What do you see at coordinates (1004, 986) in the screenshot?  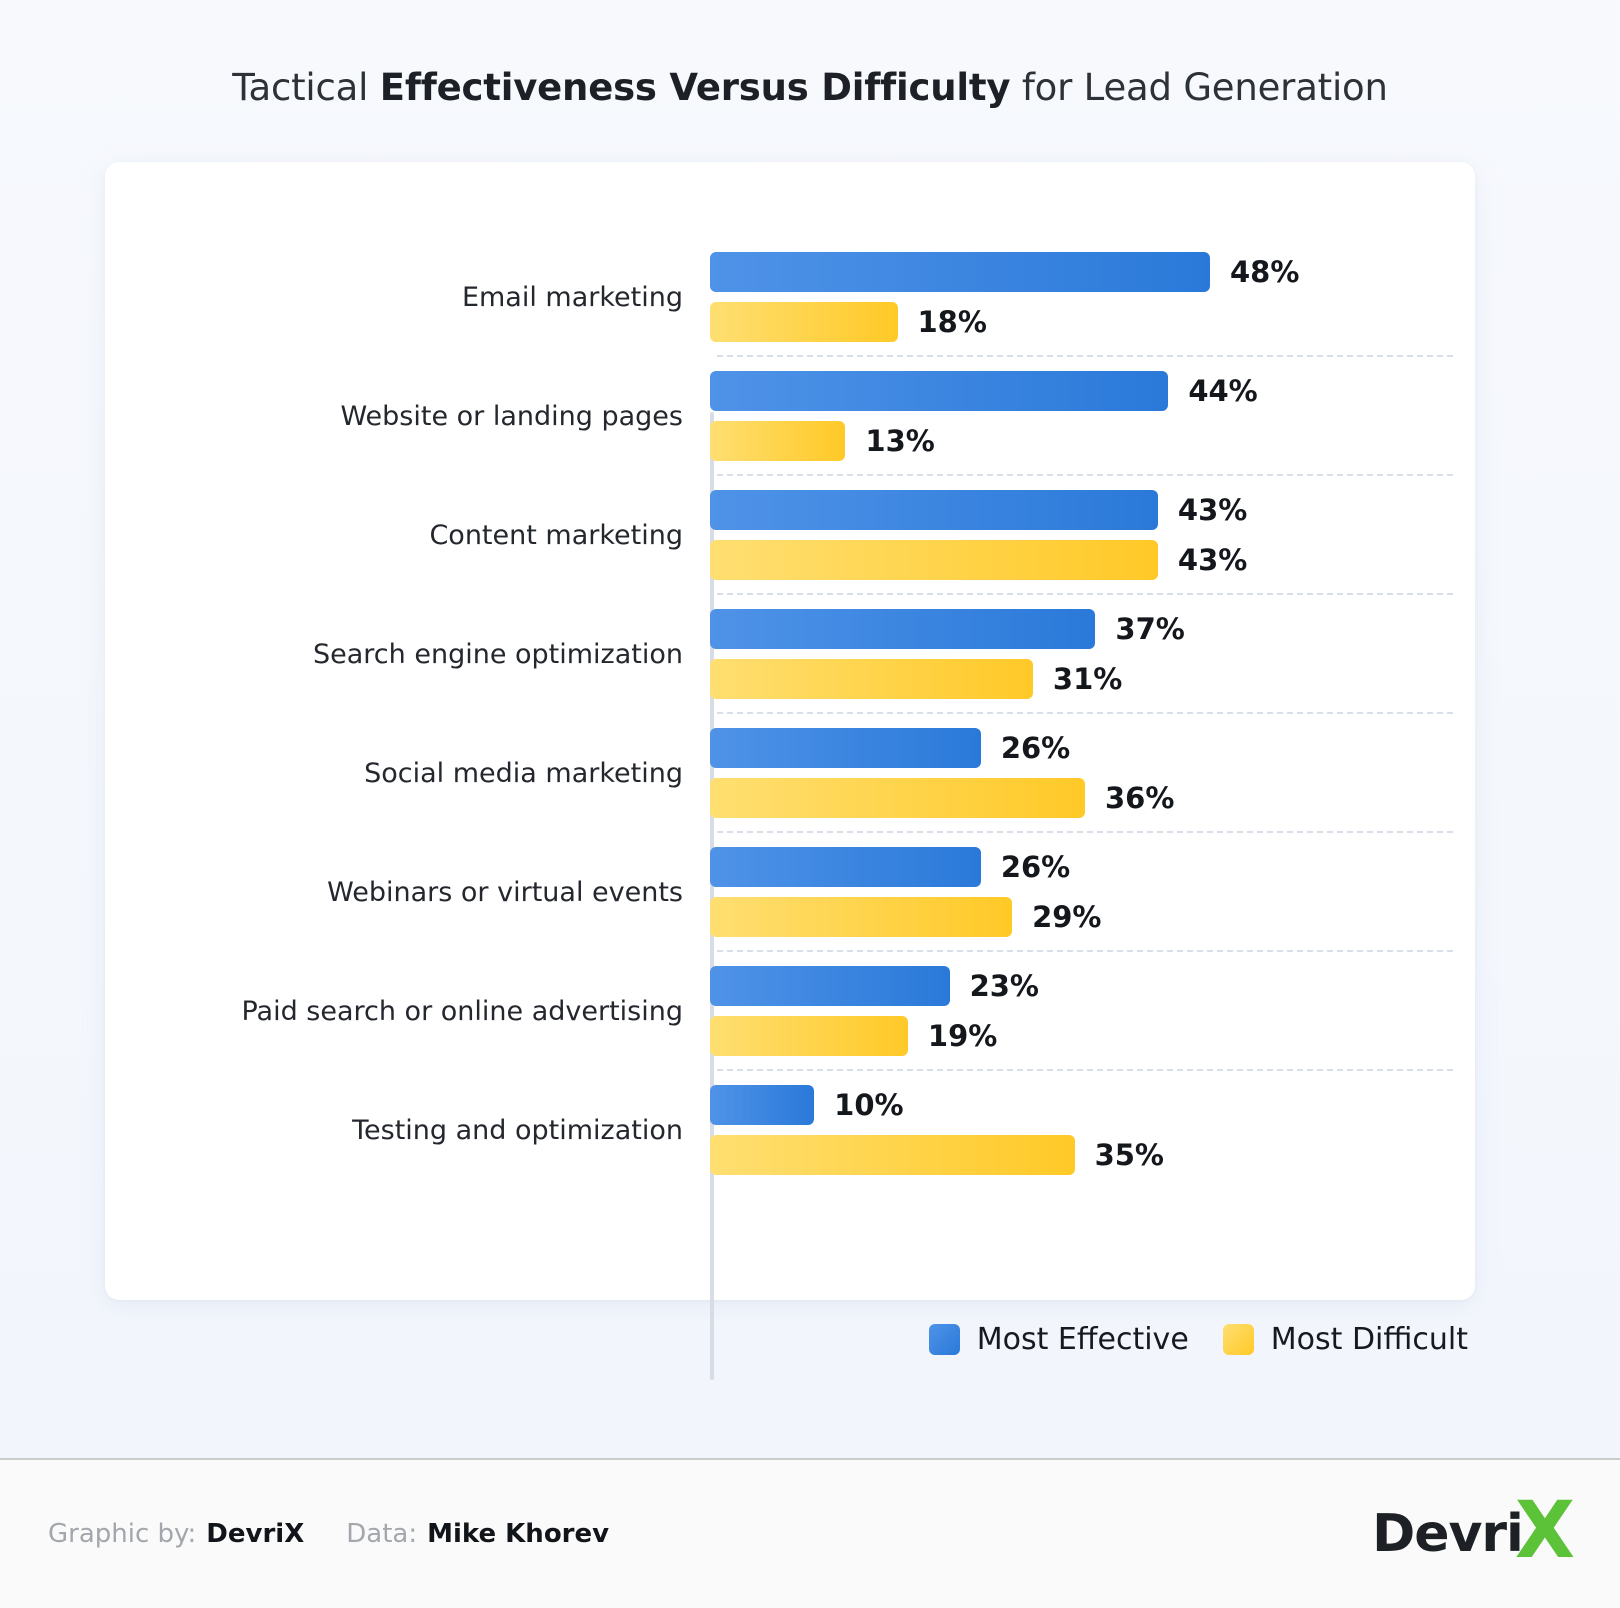 I see `bar-value-label: 23%` at bounding box center [1004, 986].